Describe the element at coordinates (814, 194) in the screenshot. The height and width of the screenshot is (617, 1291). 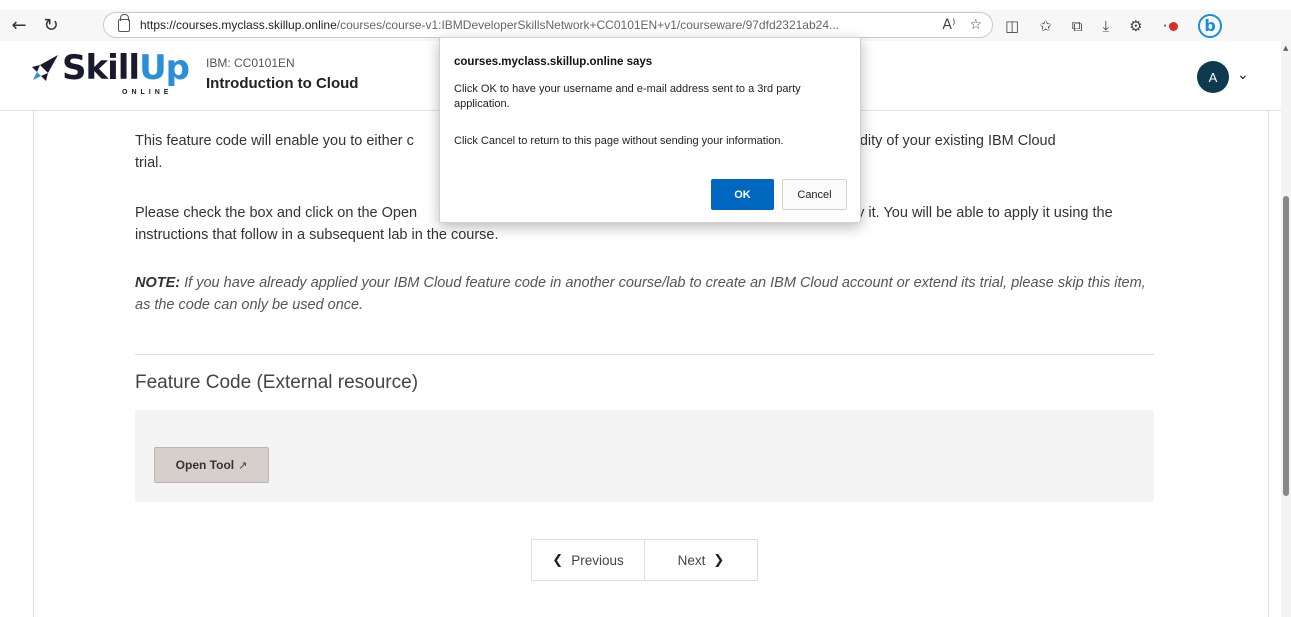
I see `dialog-cancel-button: Cancel` at that location.